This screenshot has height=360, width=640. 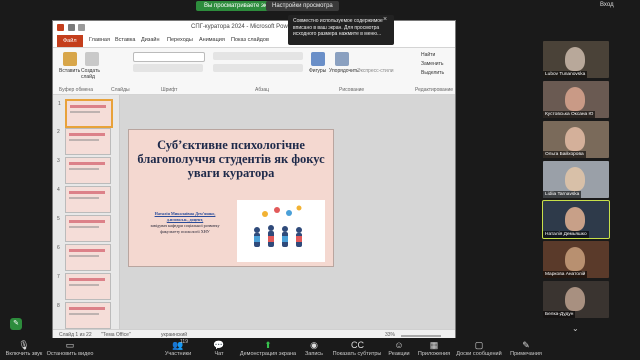 I want to click on participant-tile: Кустовська Оксана Ю, so click(x=576, y=99).